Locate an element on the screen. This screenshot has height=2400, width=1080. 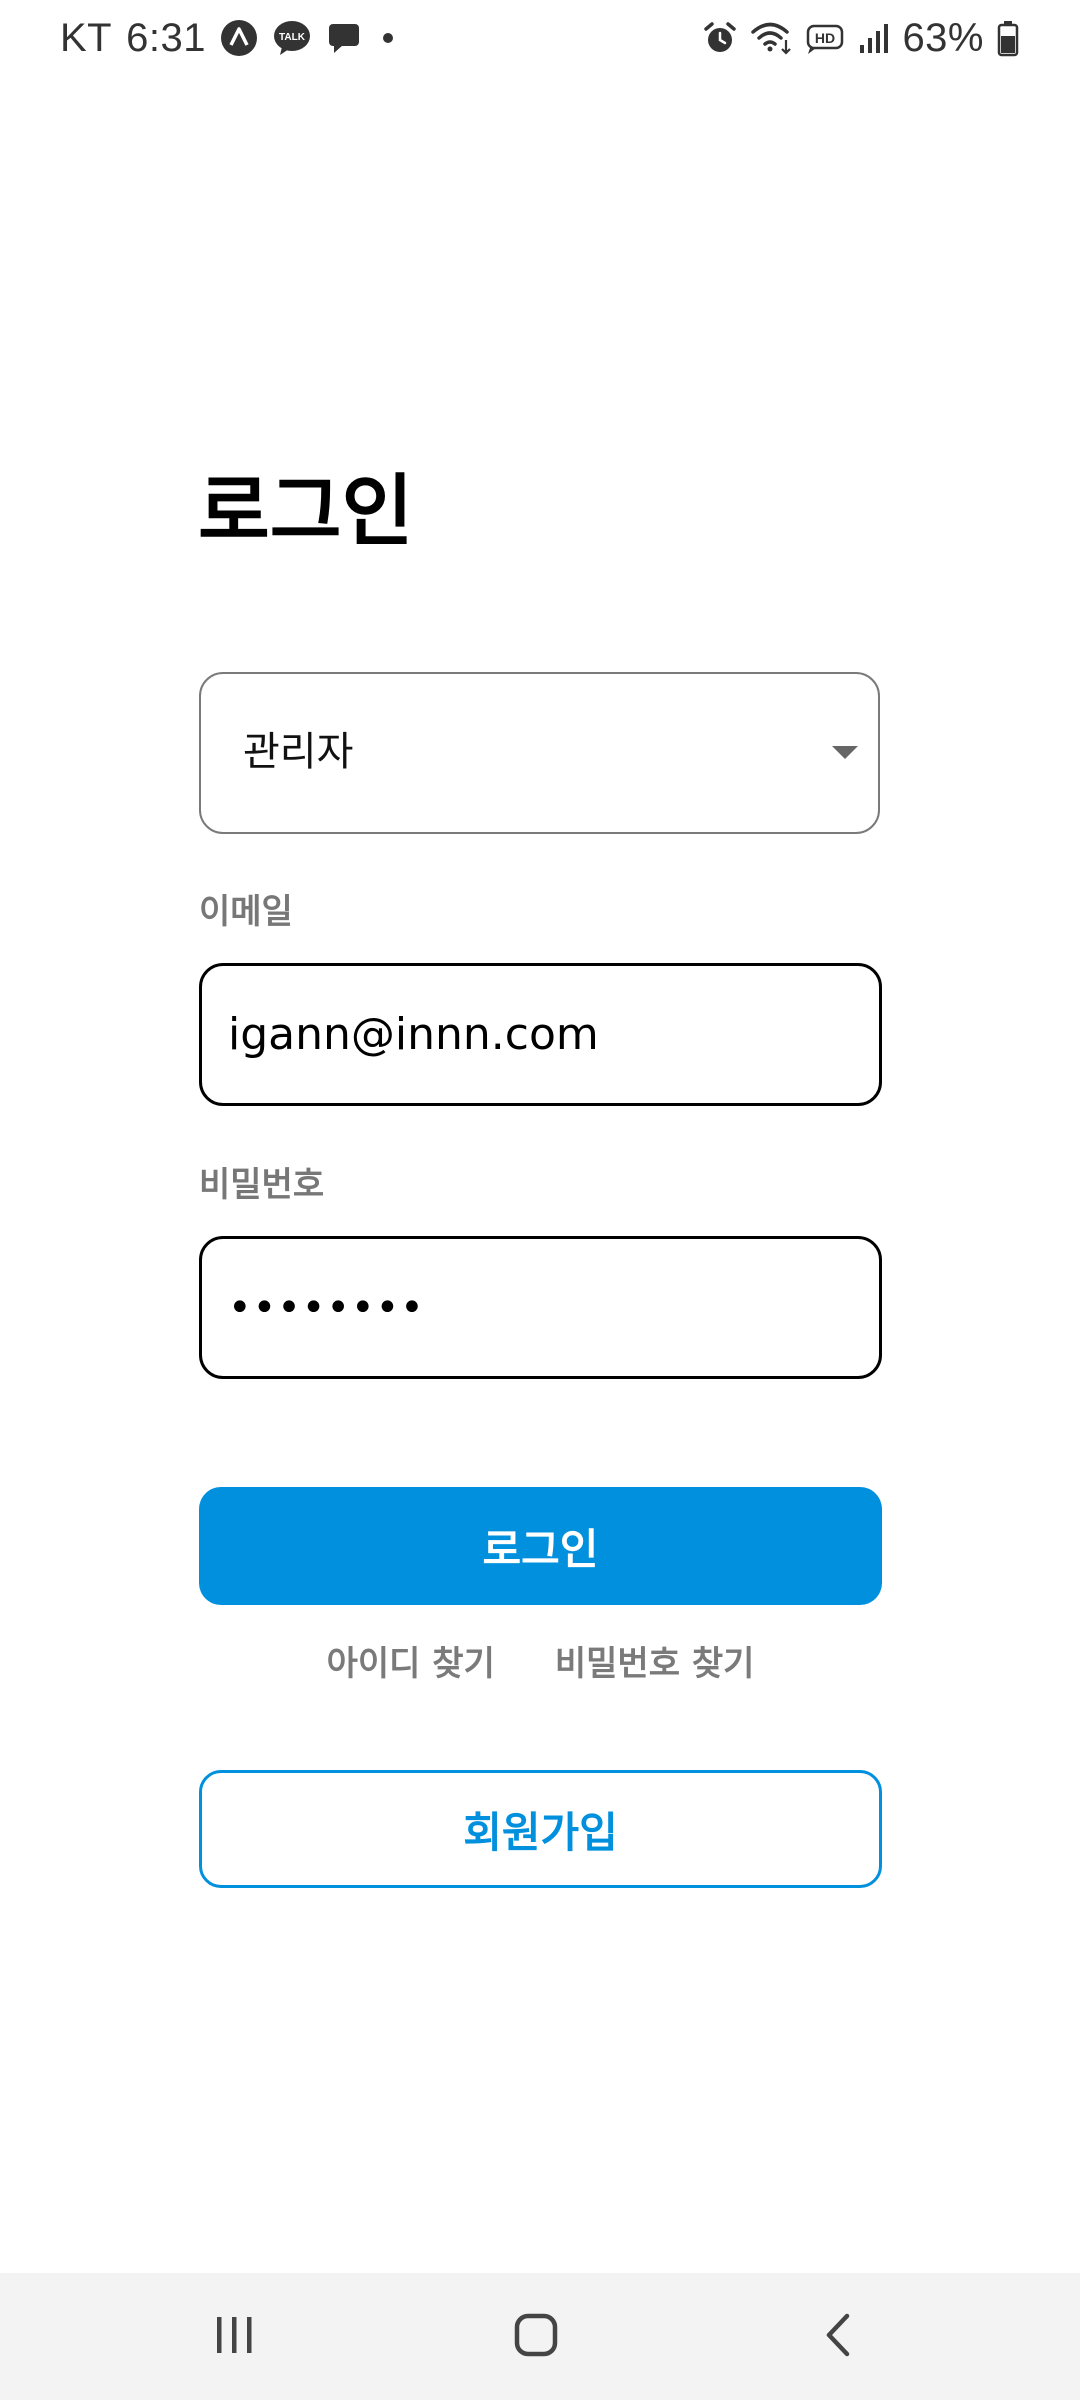
find-account-links: 아이디 찾기 비밀번호 찾기 is located at coordinates (540, 1664).